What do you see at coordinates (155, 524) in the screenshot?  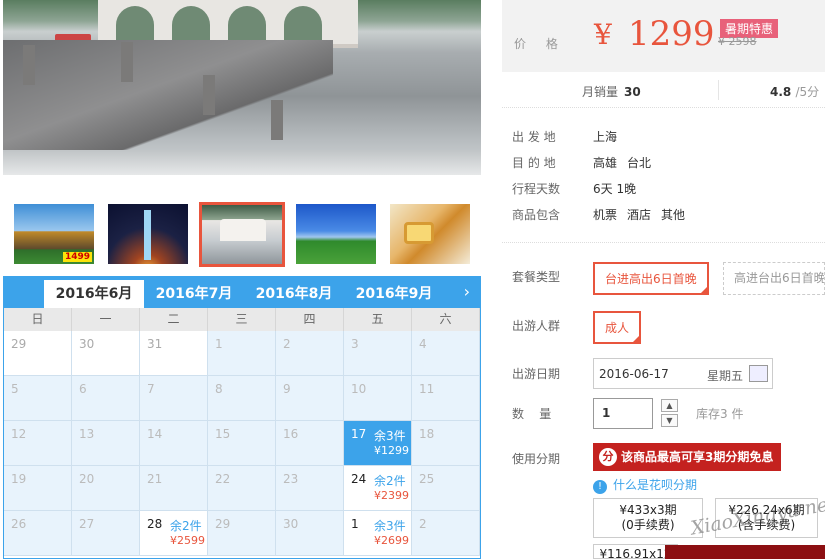 I see `day-number: 28` at bounding box center [155, 524].